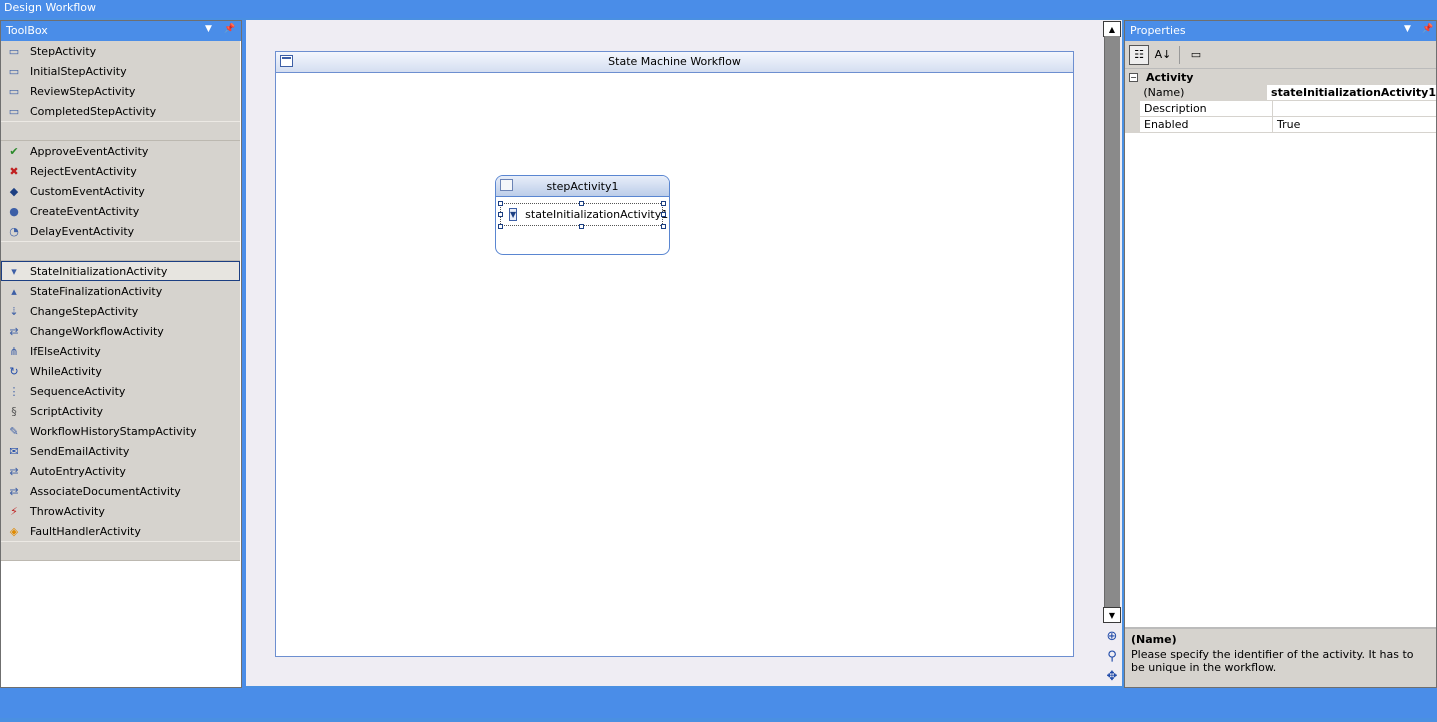 The image size is (1437, 722). I want to click on toolbox-item: ⋮ SequenceActivity, so click(120, 391).